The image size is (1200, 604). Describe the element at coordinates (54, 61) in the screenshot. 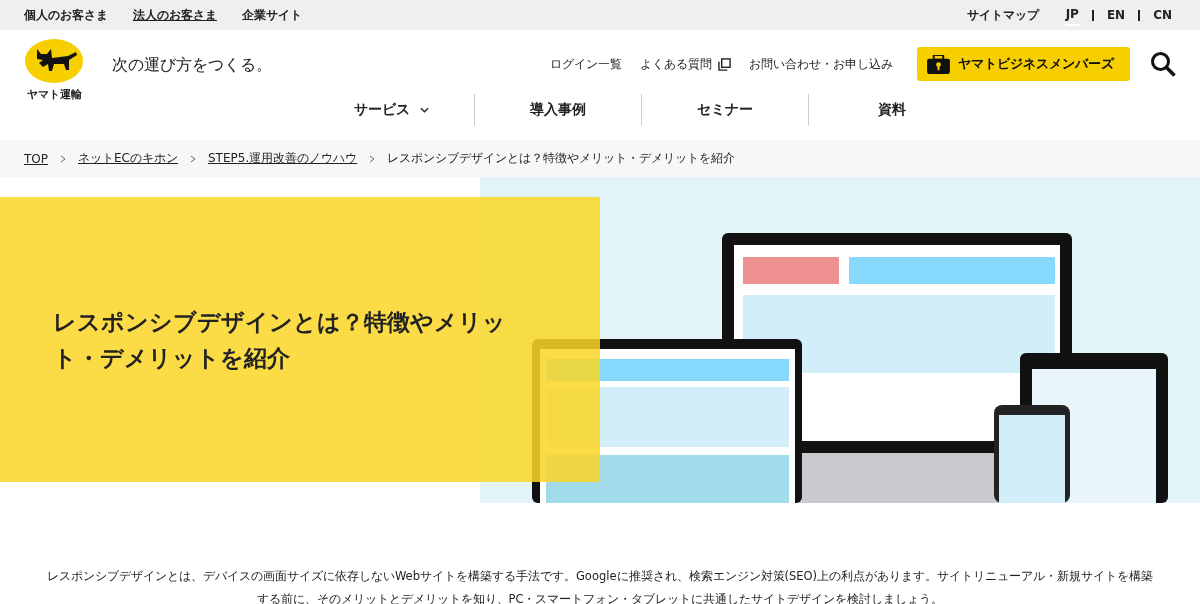

I see `cat-logo-icon` at that location.